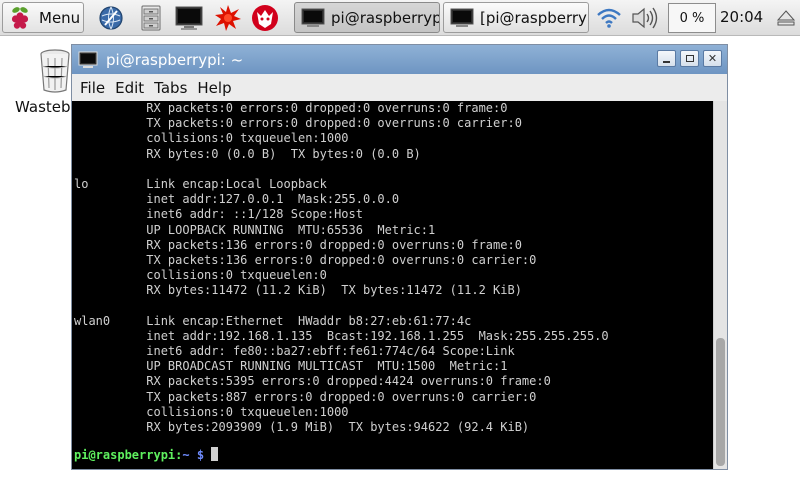  I want to click on terminal-line: inet addr:127.0.0.1 Mask:255.0.0.0, so click(237, 199).